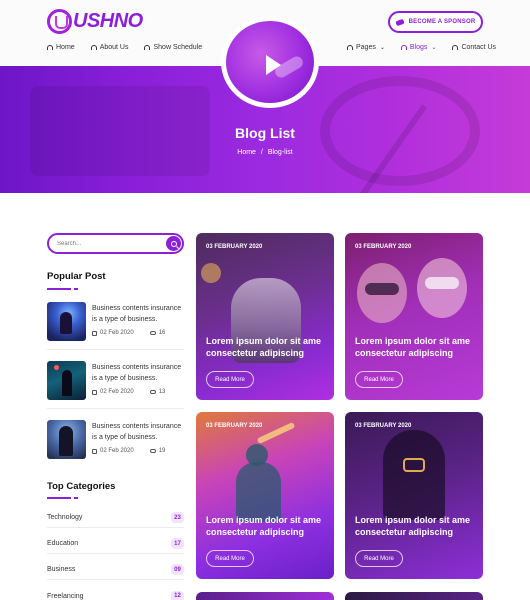 This screenshot has height=600, width=530. I want to click on category-item-education: Education 17, so click(115, 544).